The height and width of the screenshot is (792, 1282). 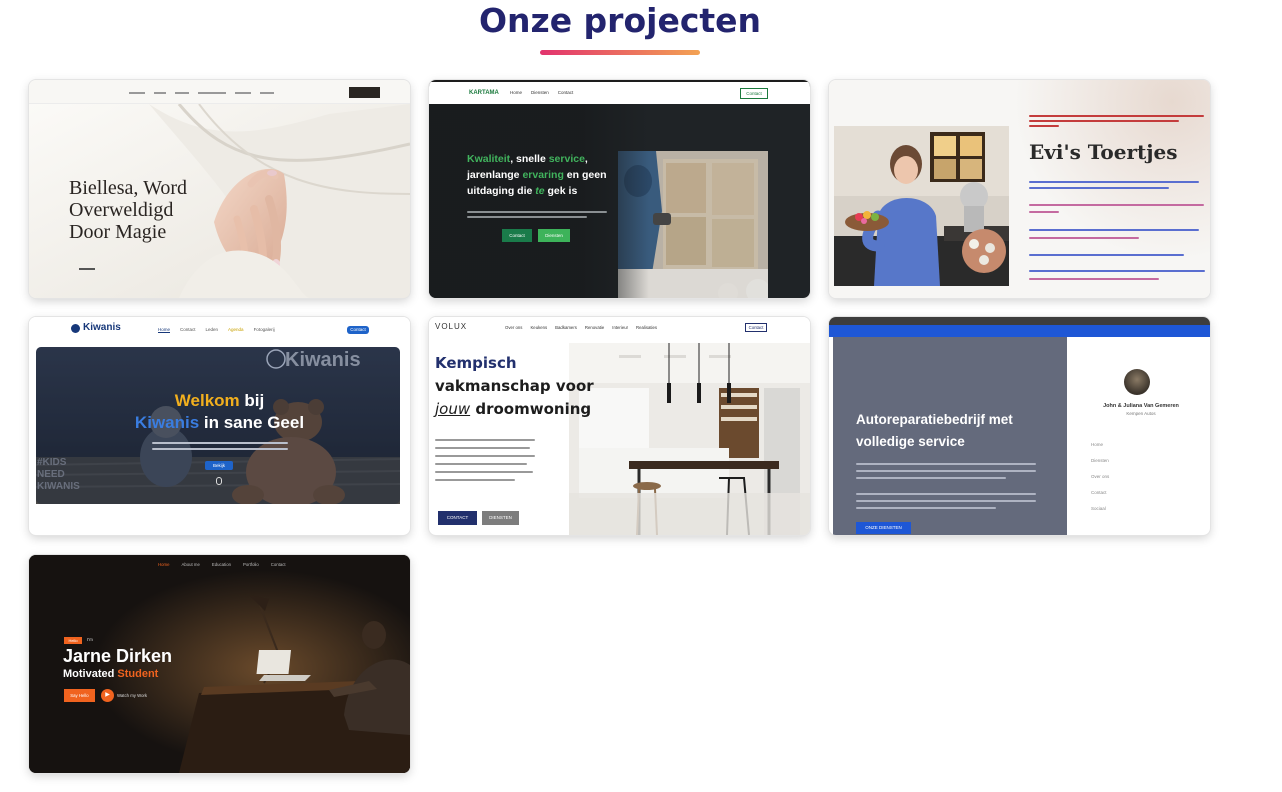 What do you see at coordinates (1100, 477) in the screenshot?
I see `sidebar-menu: Home Diensten Over ons Contact Sociaal` at bounding box center [1100, 477].